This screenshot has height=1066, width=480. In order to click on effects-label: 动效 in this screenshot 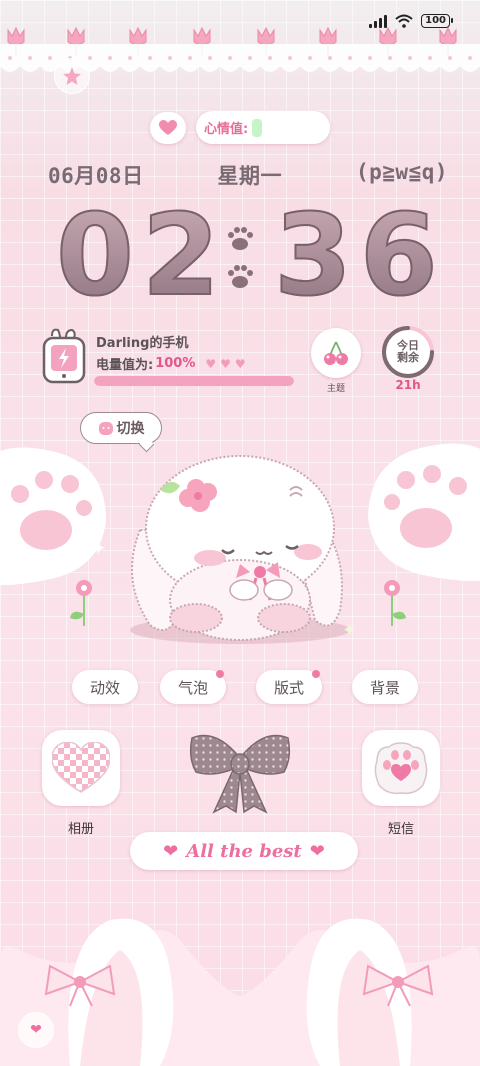, I will do `click(104, 687)`.